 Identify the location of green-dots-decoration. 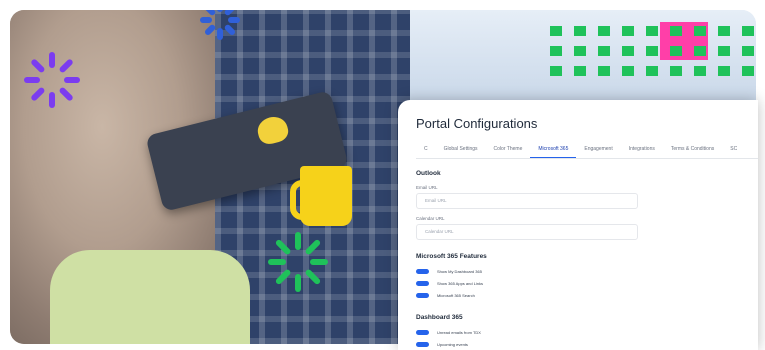
(653, 51).